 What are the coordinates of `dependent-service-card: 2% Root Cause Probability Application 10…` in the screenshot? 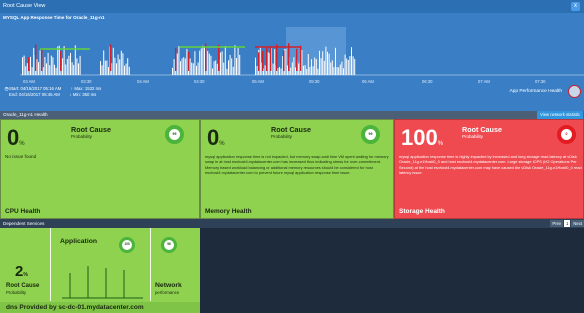 It's located at (100, 270).